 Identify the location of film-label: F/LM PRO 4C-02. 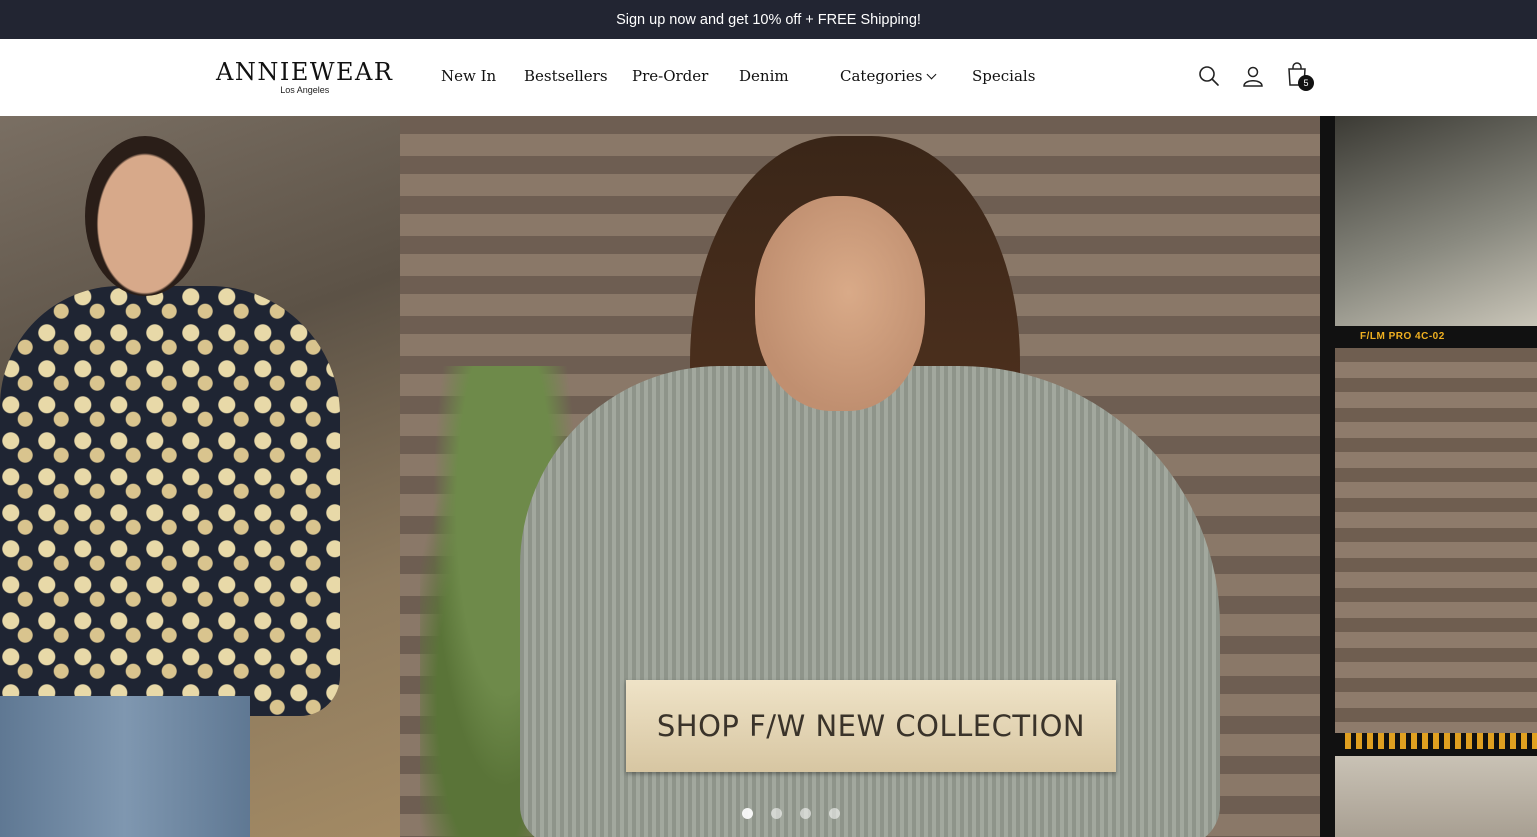
(1402, 336).